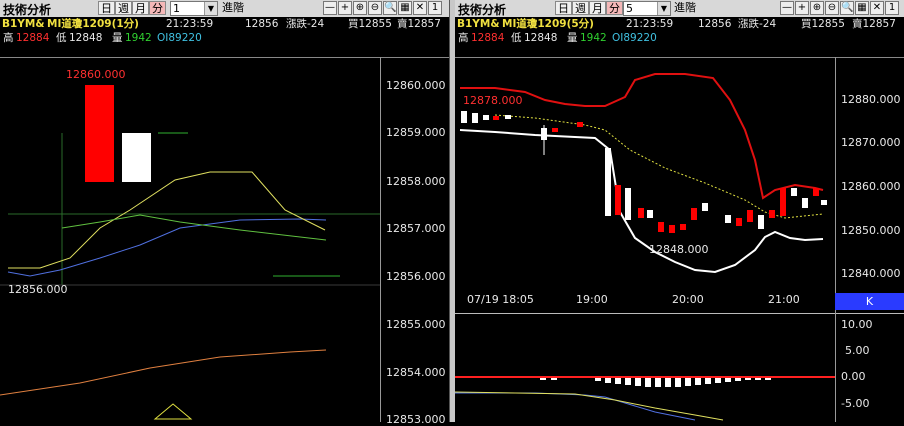 The height and width of the screenshot is (426, 904). Describe the element at coordinates (644, 172) in the screenshot. I see `candle-group` at that location.